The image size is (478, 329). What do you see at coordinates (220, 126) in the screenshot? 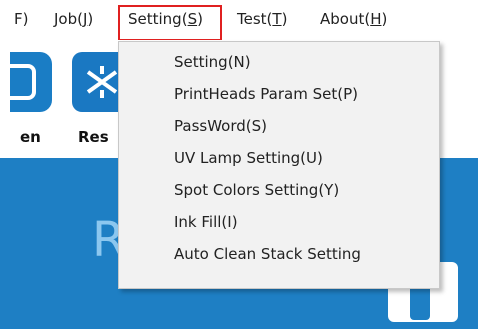
I see `menu-item-label: PassWord(S)` at bounding box center [220, 126].